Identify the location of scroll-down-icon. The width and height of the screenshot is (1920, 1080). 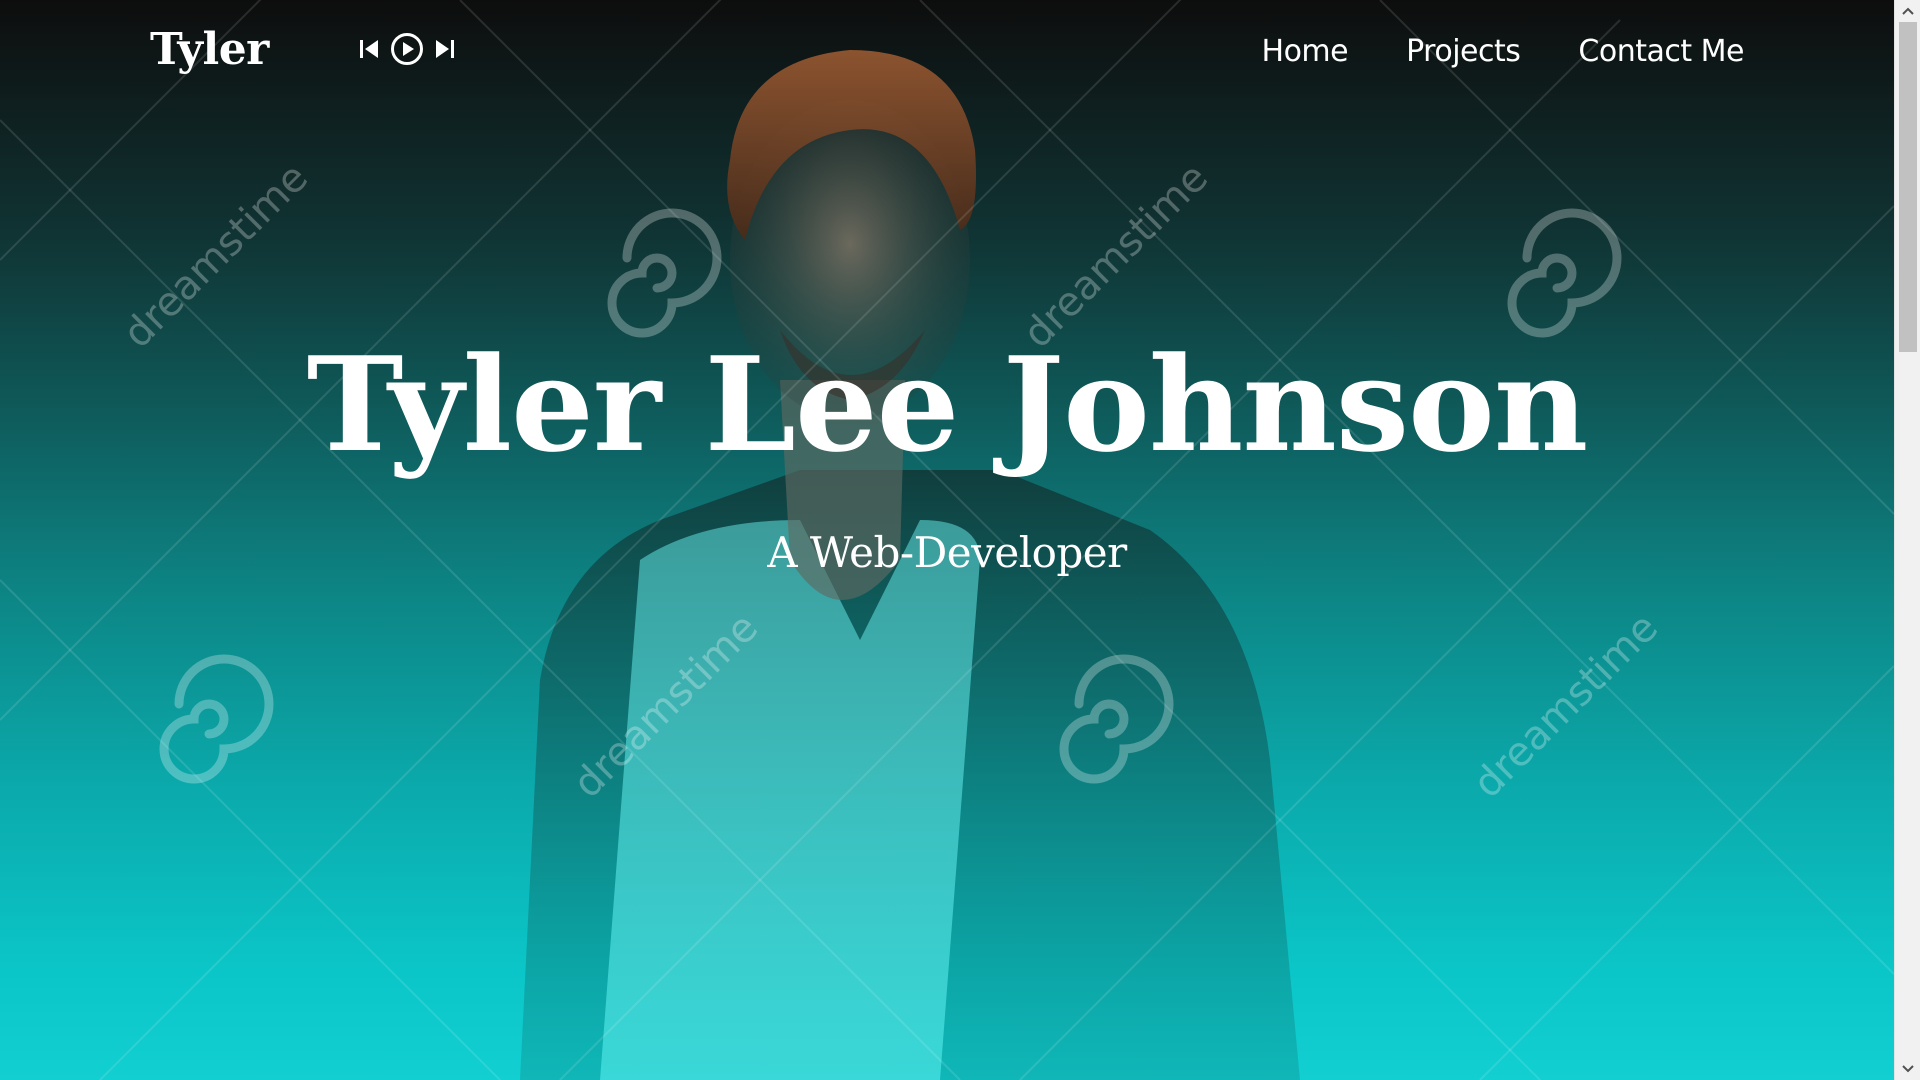
(1907, 1069).